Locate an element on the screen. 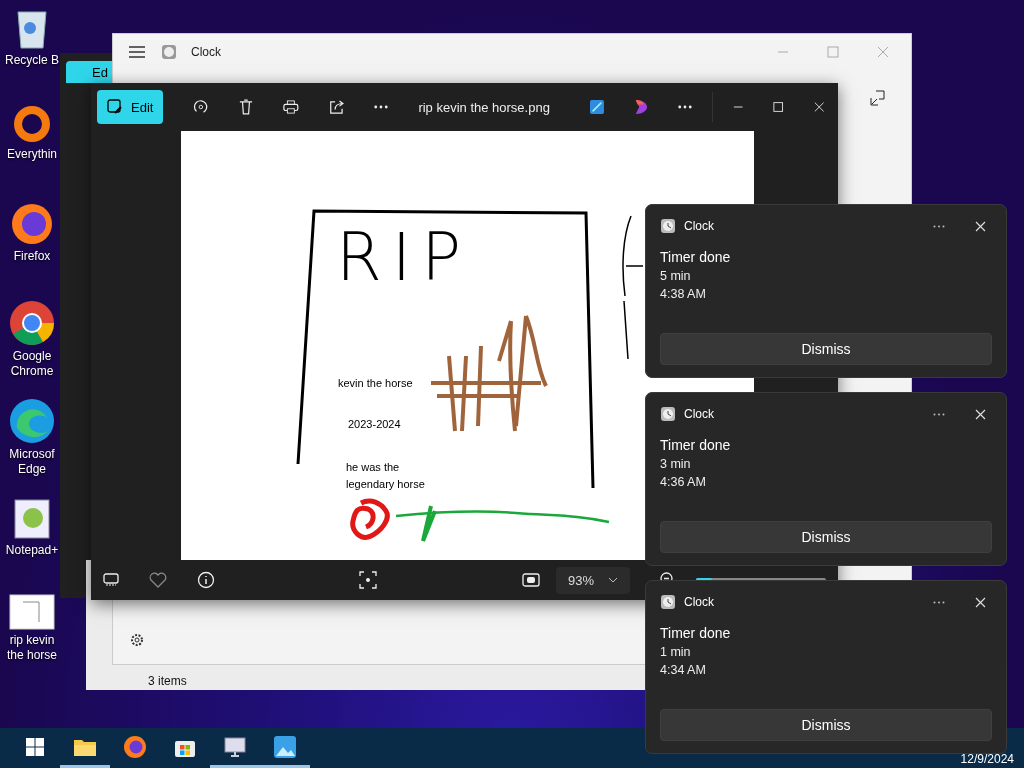  ring-icon is located at coordinates (32, 124).